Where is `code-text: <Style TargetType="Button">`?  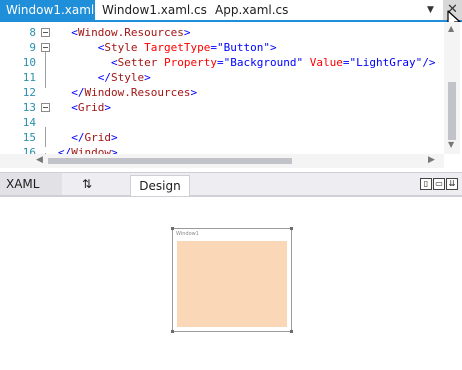 code-text: <Style TargetType="Button"> is located at coordinates (167, 47).